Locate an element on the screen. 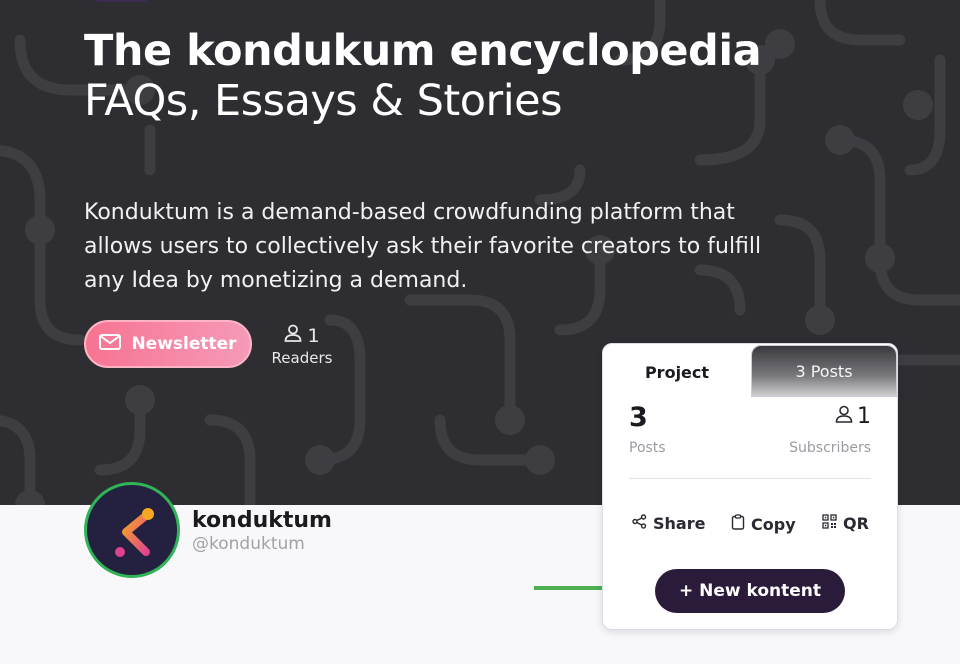 The height and width of the screenshot is (664, 960). share-icon is located at coordinates (639, 523).